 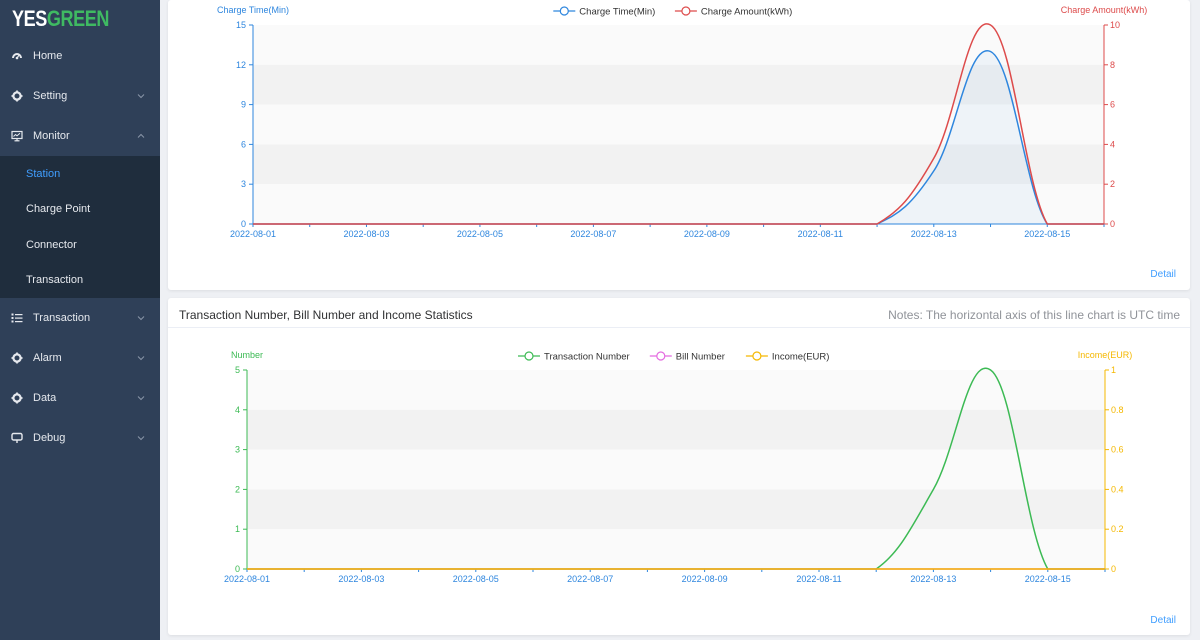 What do you see at coordinates (241, 65) in the screenshot?
I see `y-tick-label-left: 12` at bounding box center [241, 65].